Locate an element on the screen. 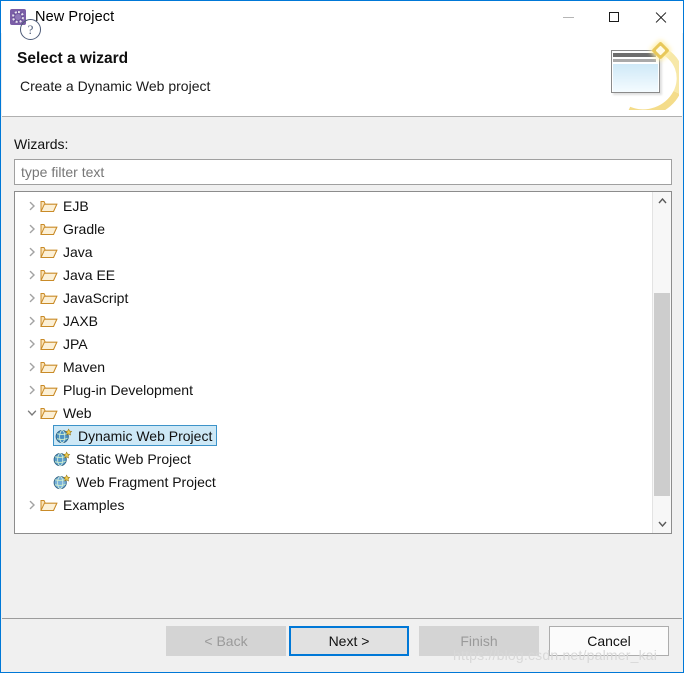 This screenshot has height=673, width=684. scroll-up-button is located at coordinates (662, 201).